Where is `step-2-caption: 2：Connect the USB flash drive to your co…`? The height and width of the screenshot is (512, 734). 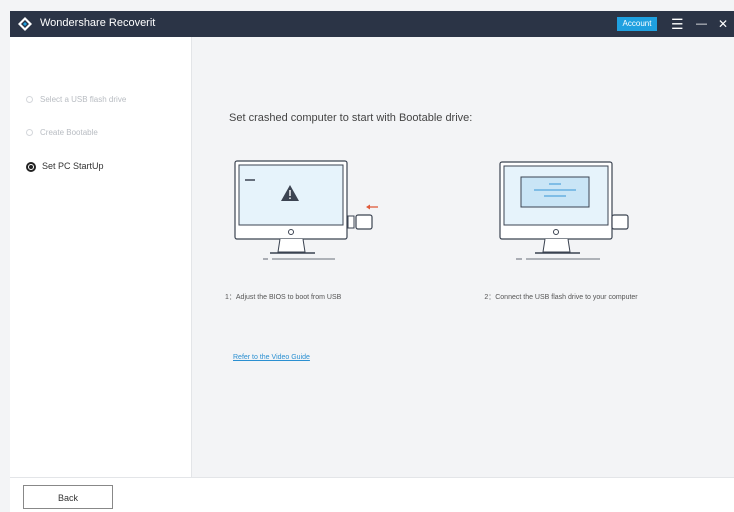 step-2-caption: 2：Connect the USB flash drive to your co… is located at coordinates (561, 297).